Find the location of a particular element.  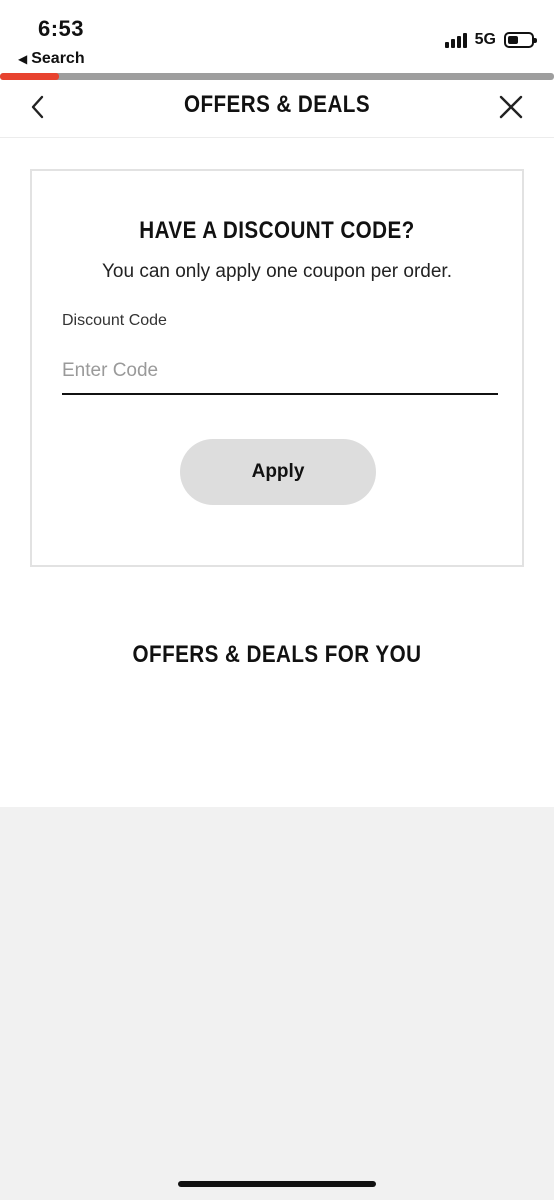

discount-card-title: HAVE A DISCOUNT CODE? is located at coordinates (277, 230).